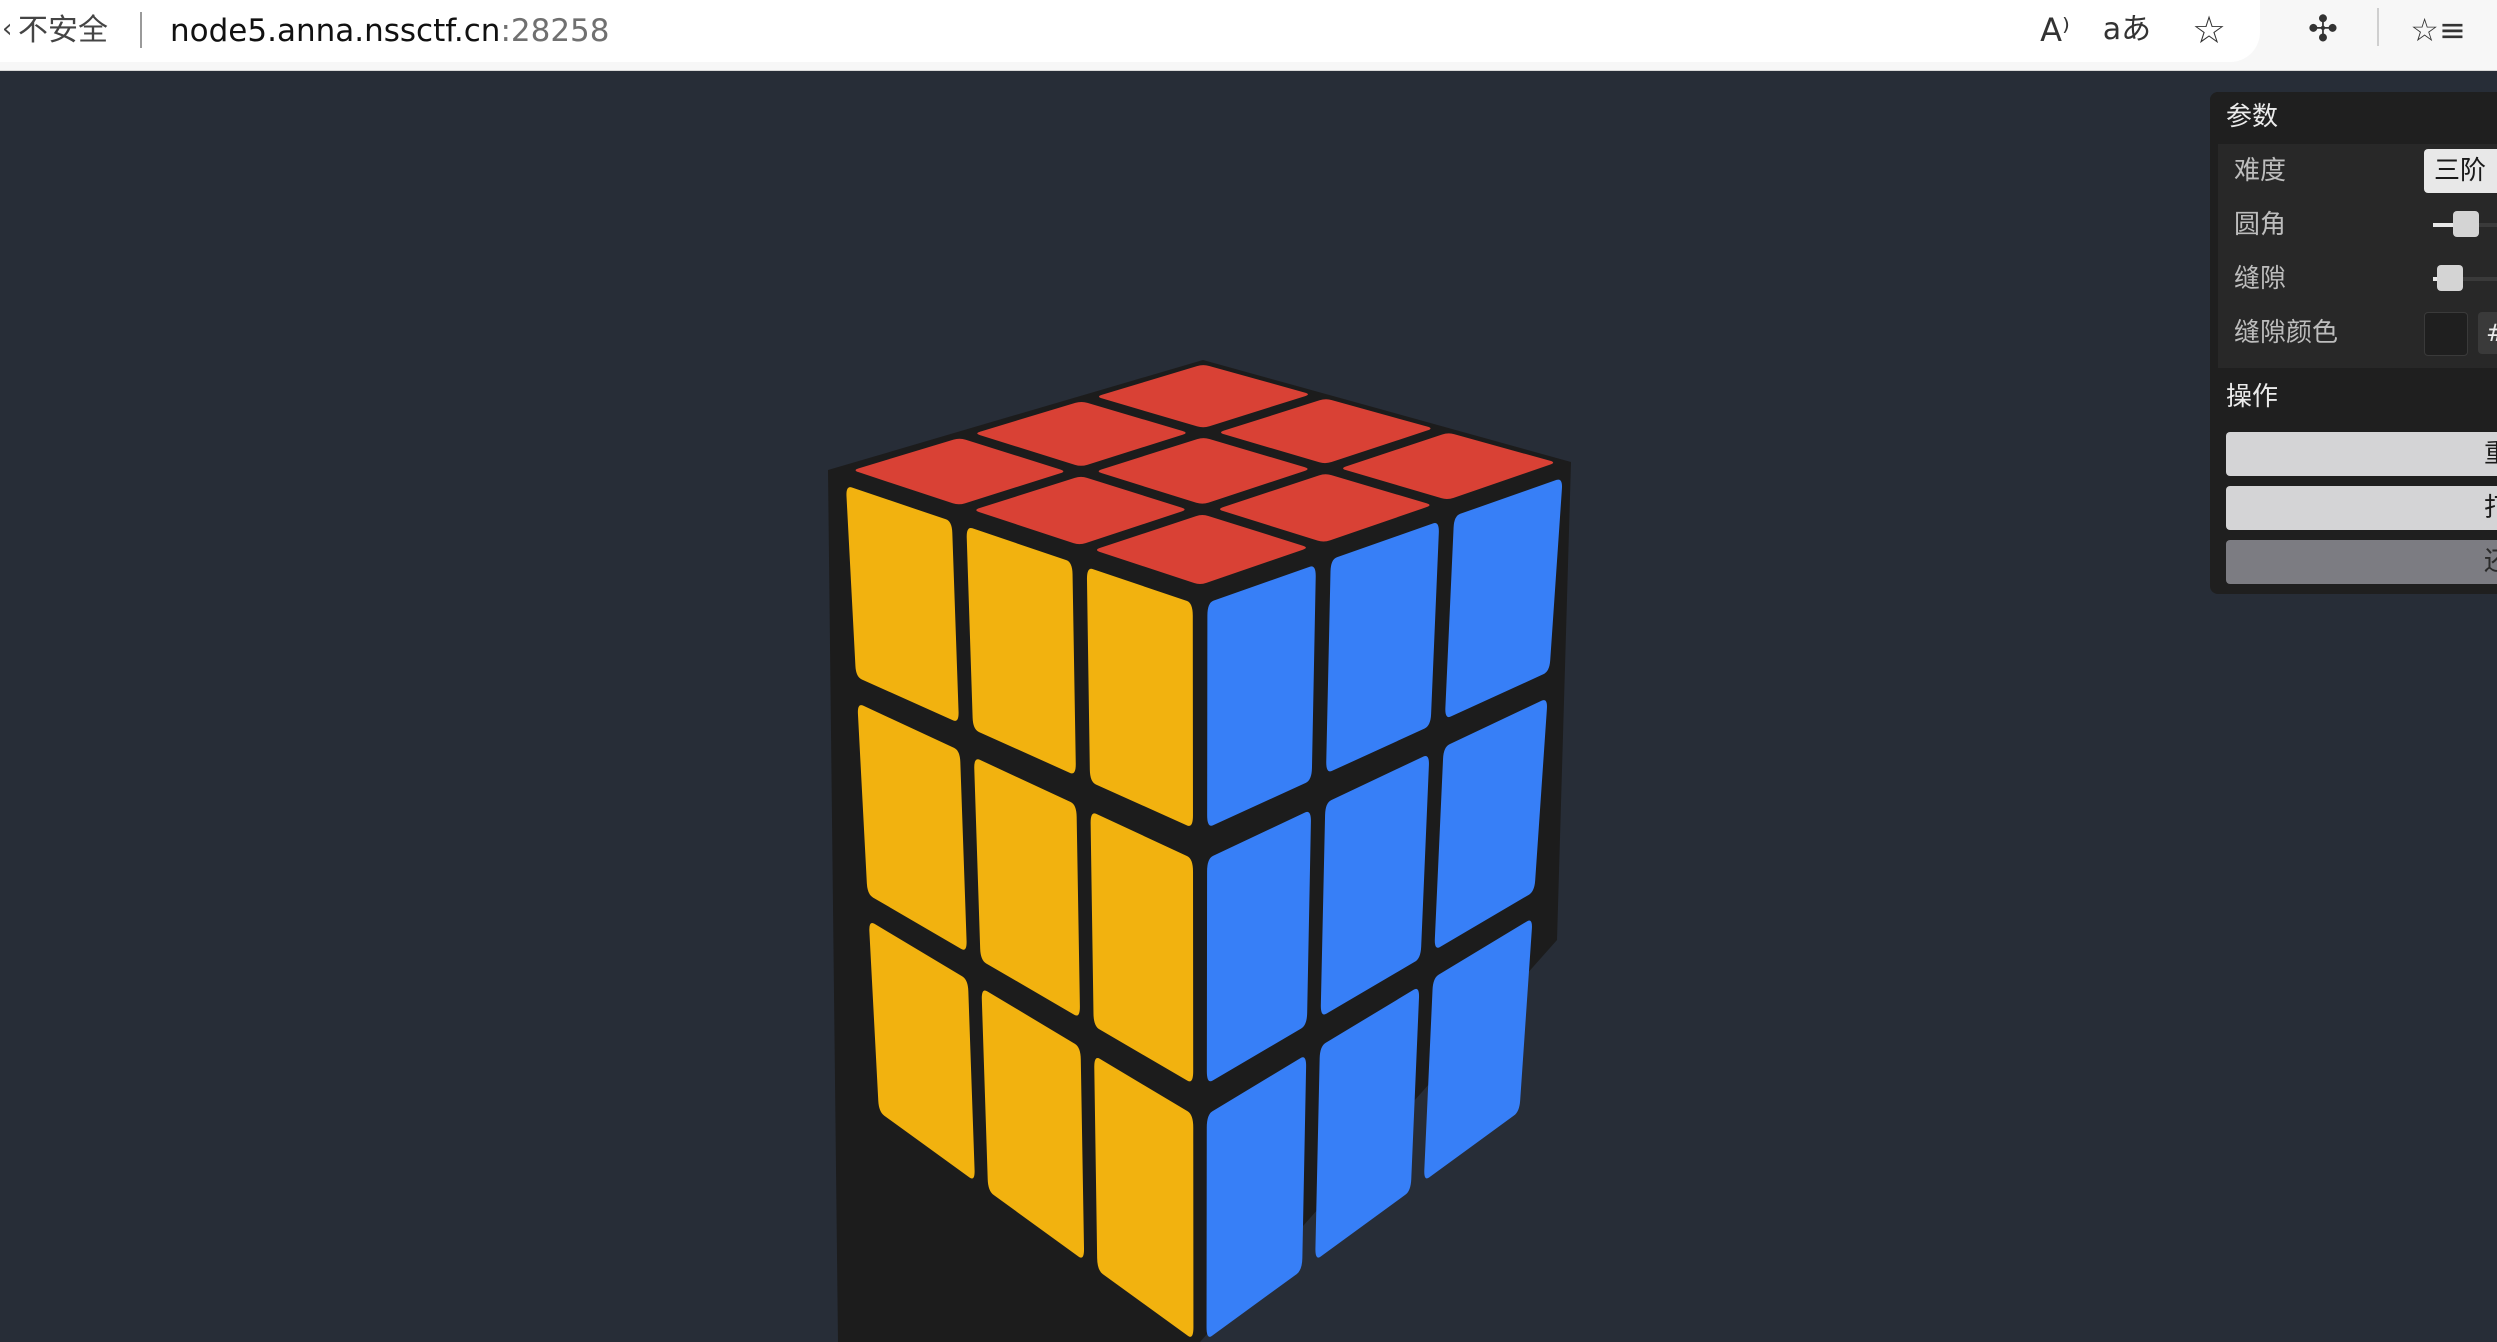  What do you see at coordinates (2446, 334) in the screenshot?
I see `gap-color-swatch` at bounding box center [2446, 334].